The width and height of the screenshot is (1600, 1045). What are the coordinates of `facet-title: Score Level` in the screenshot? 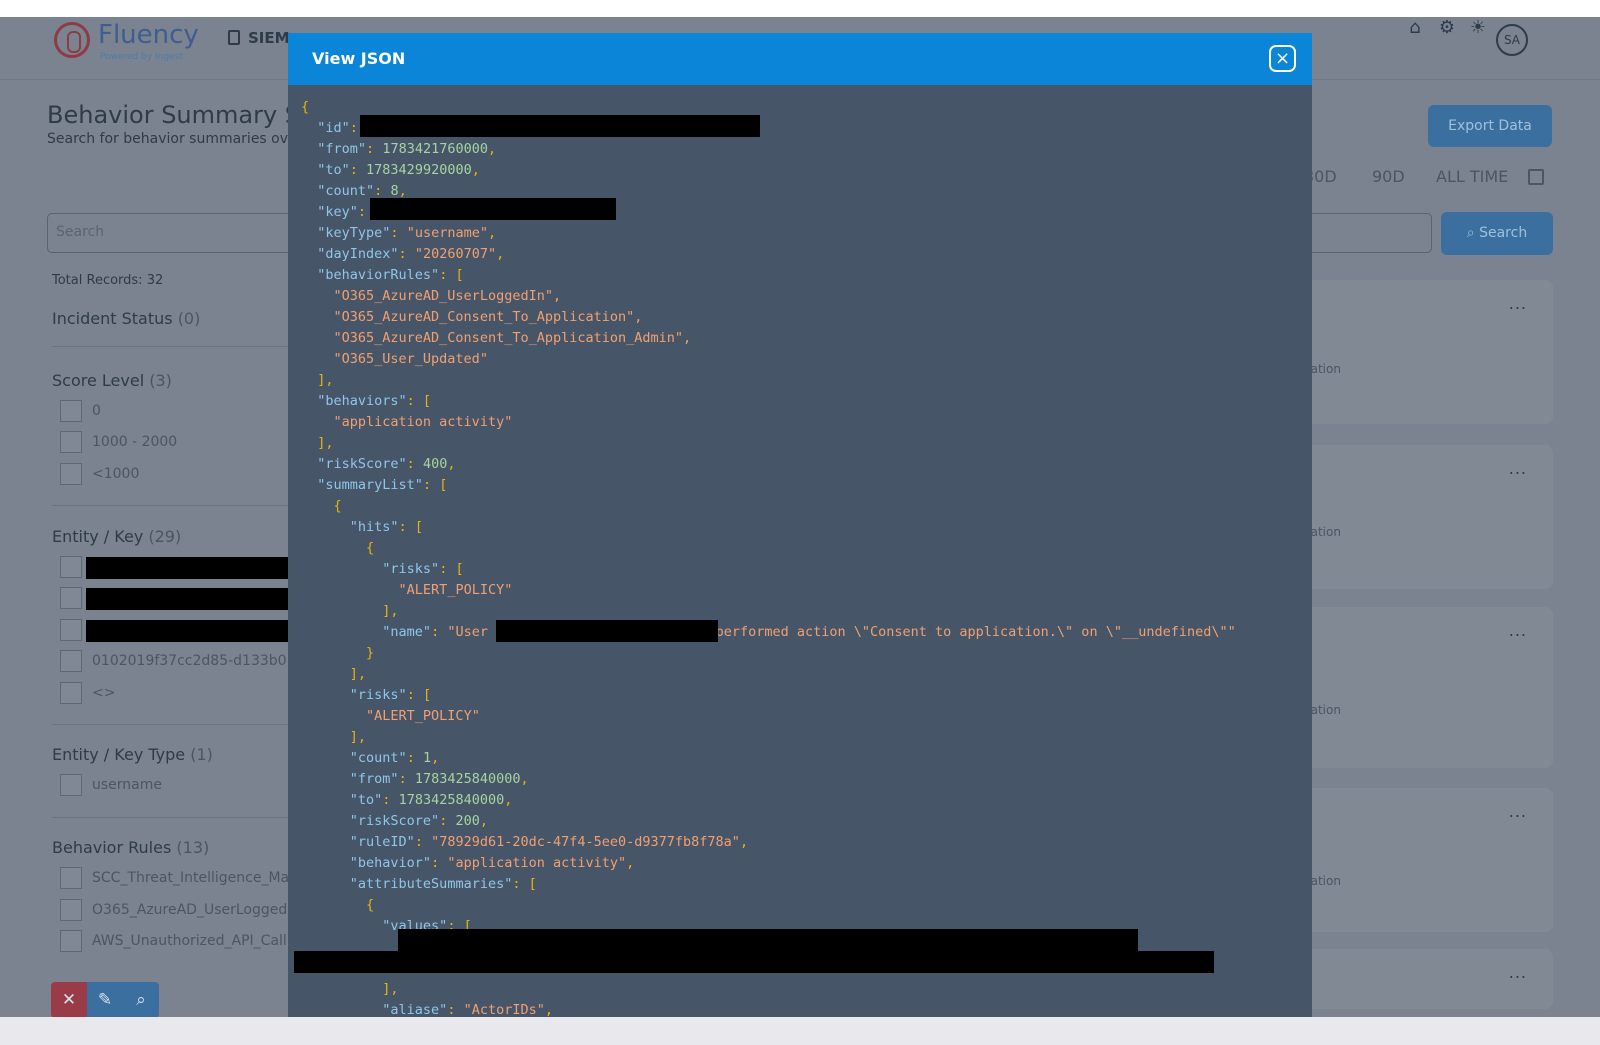 It's located at (98, 380).